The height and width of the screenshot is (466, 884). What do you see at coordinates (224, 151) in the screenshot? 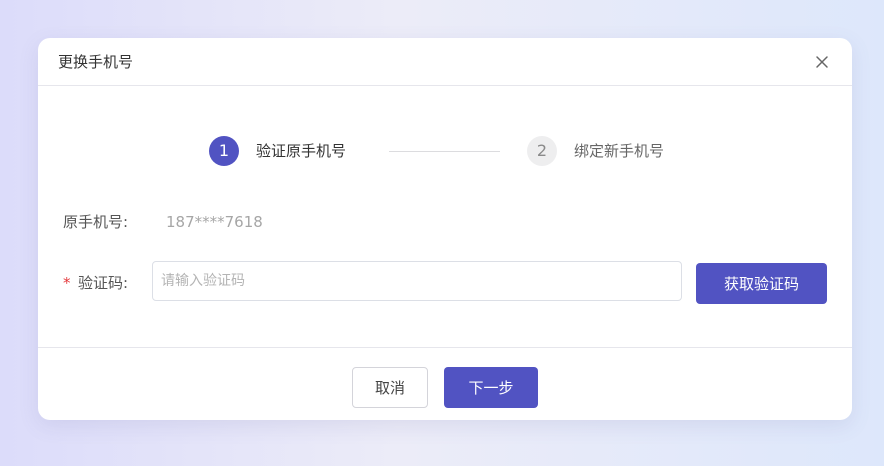
I see `step-1-number: 1` at bounding box center [224, 151].